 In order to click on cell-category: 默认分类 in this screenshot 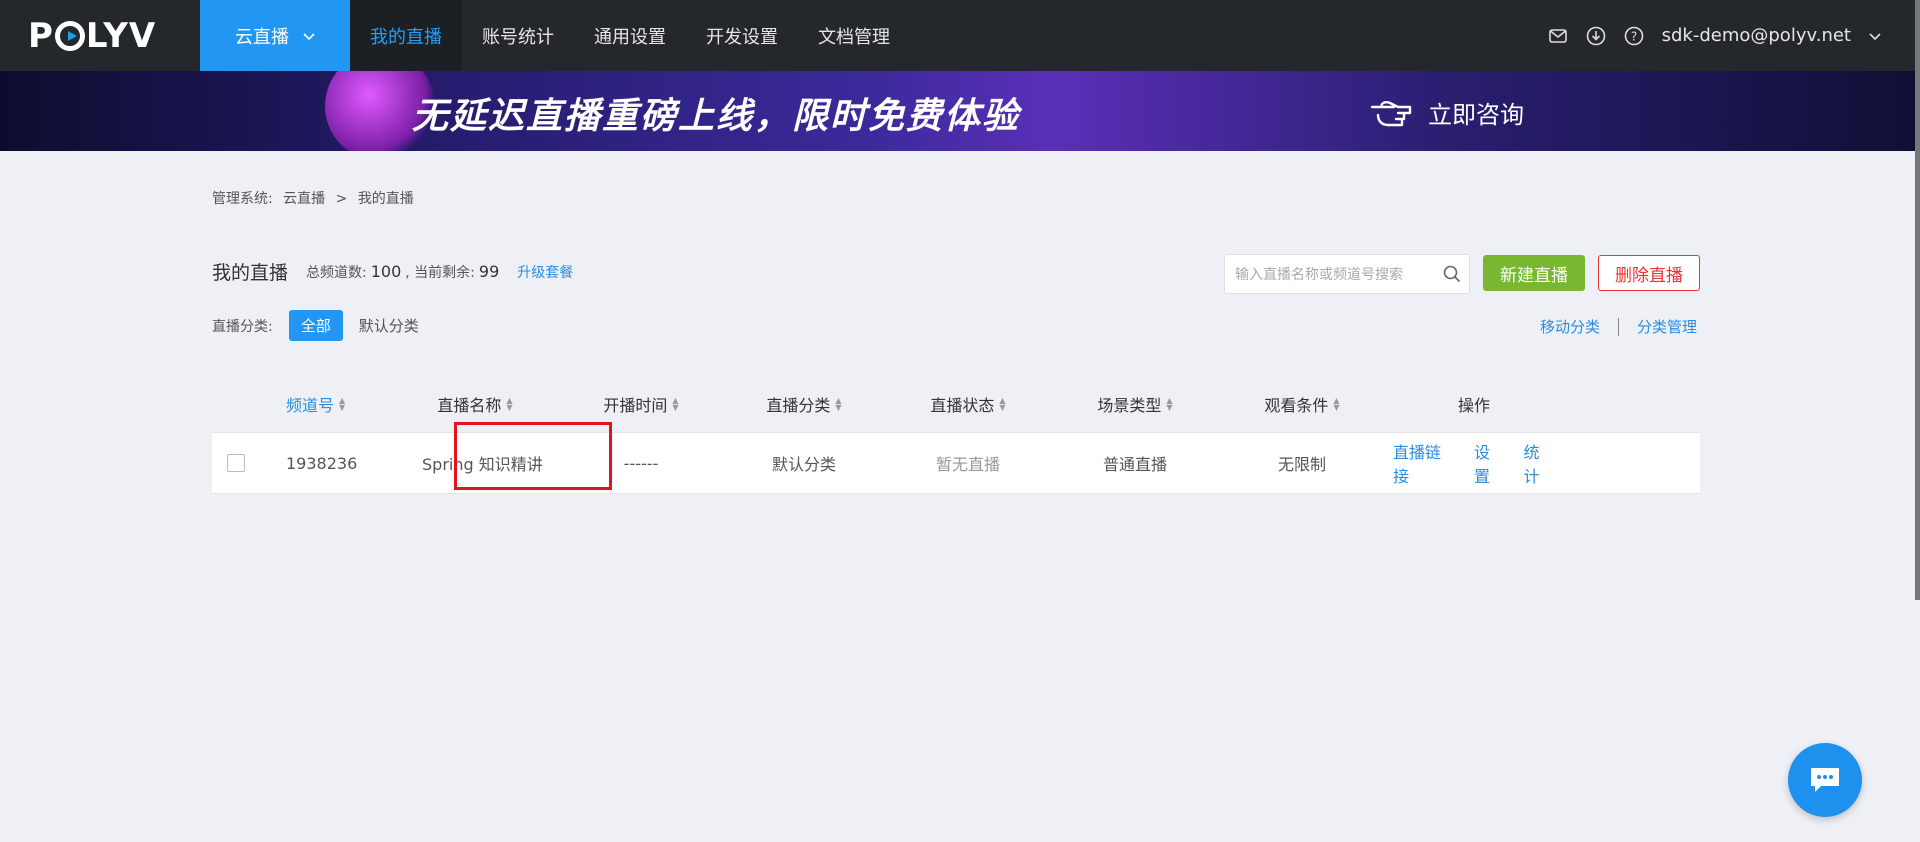, I will do `click(803, 464)`.